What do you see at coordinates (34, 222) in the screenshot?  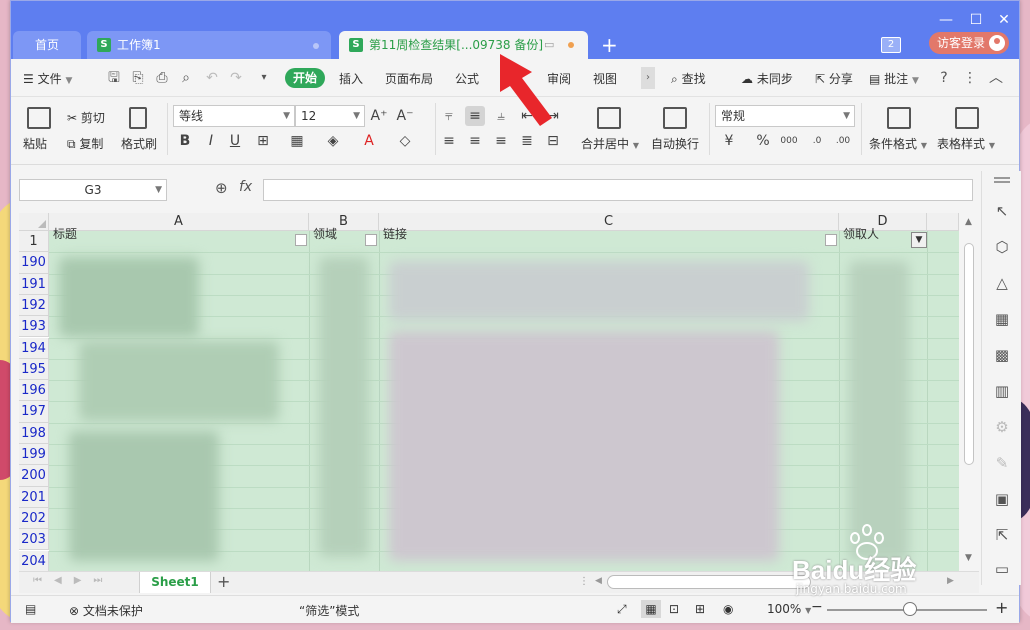 I see `select-all-corner` at bounding box center [34, 222].